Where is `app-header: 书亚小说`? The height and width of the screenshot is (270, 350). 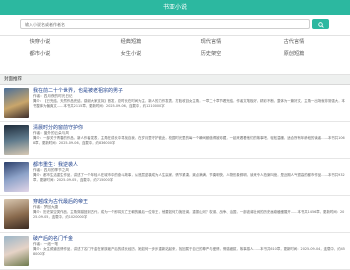 app-header: 书亚小说 is located at coordinates (175, 7).